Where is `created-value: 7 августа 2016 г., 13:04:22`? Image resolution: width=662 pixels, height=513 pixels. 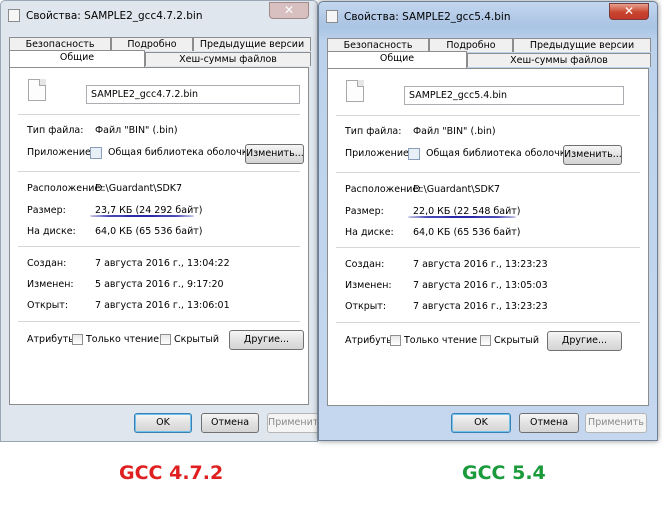 created-value: 7 августа 2016 г., 13:04:22 is located at coordinates (162, 263).